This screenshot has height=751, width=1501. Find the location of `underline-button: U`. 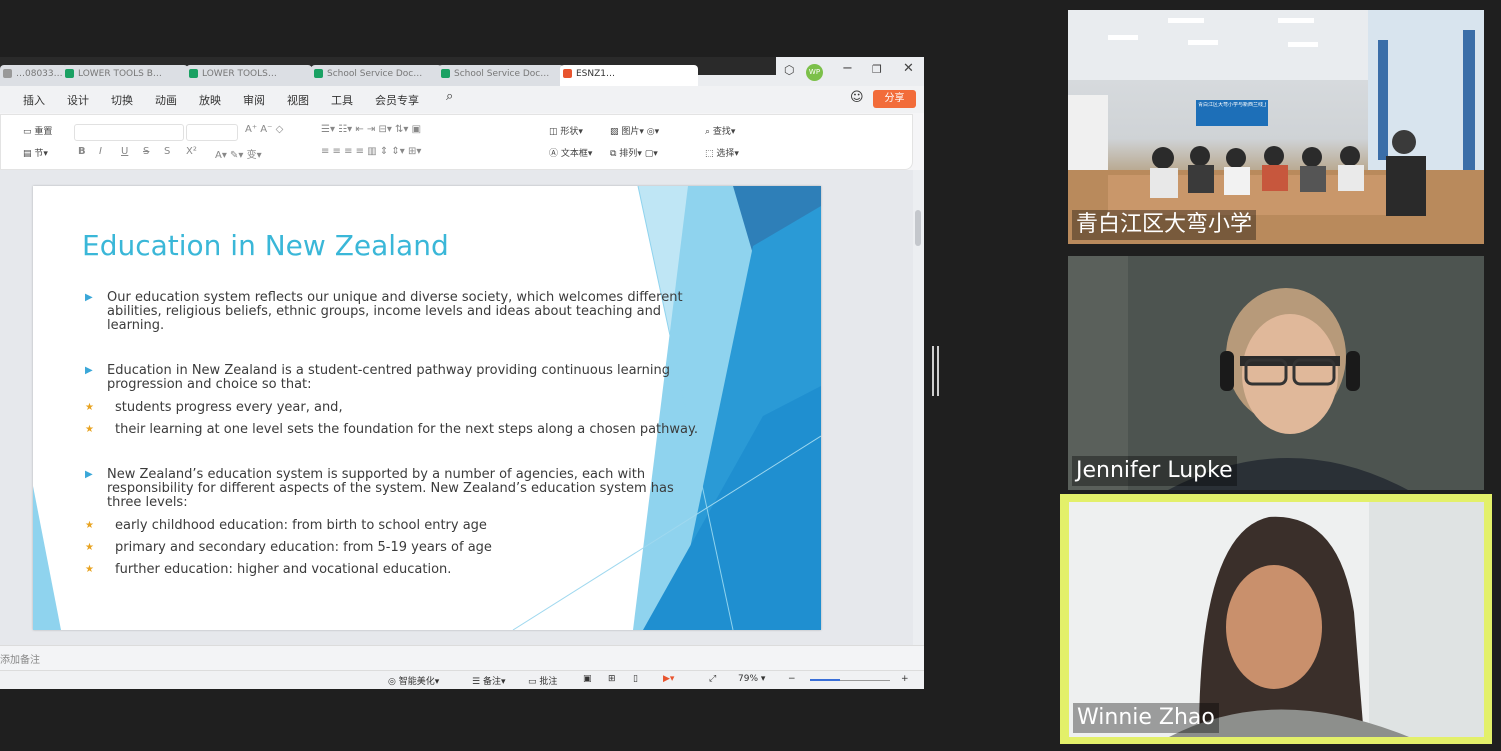

underline-button: U is located at coordinates (124, 151).